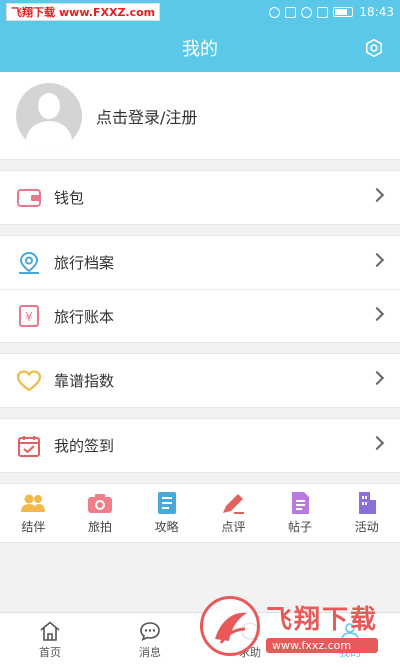  What do you see at coordinates (50, 630) in the screenshot?
I see `home-icon` at bounding box center [50, 630].